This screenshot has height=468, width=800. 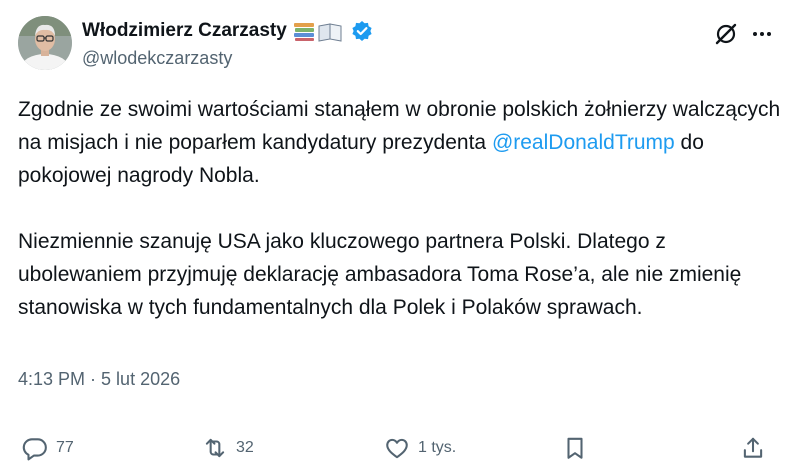 I want to click on share-icon, so click(x=753, y=448).